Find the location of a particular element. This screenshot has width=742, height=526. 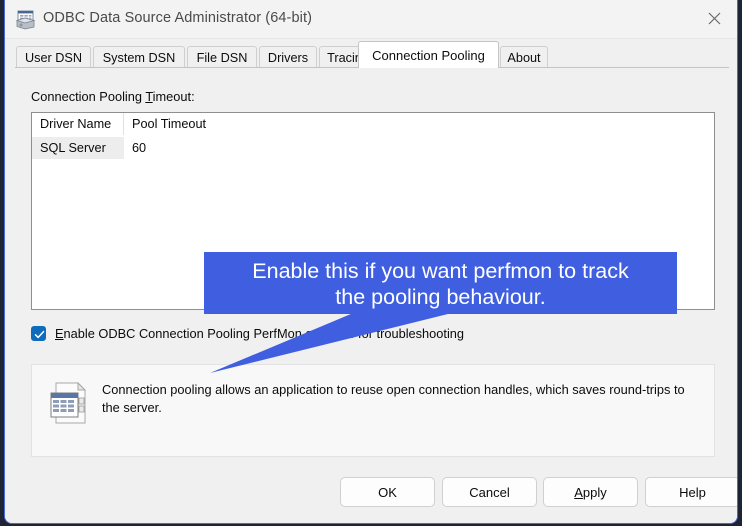

label-part: Connection Pooling is located at coordinates (88, 96).